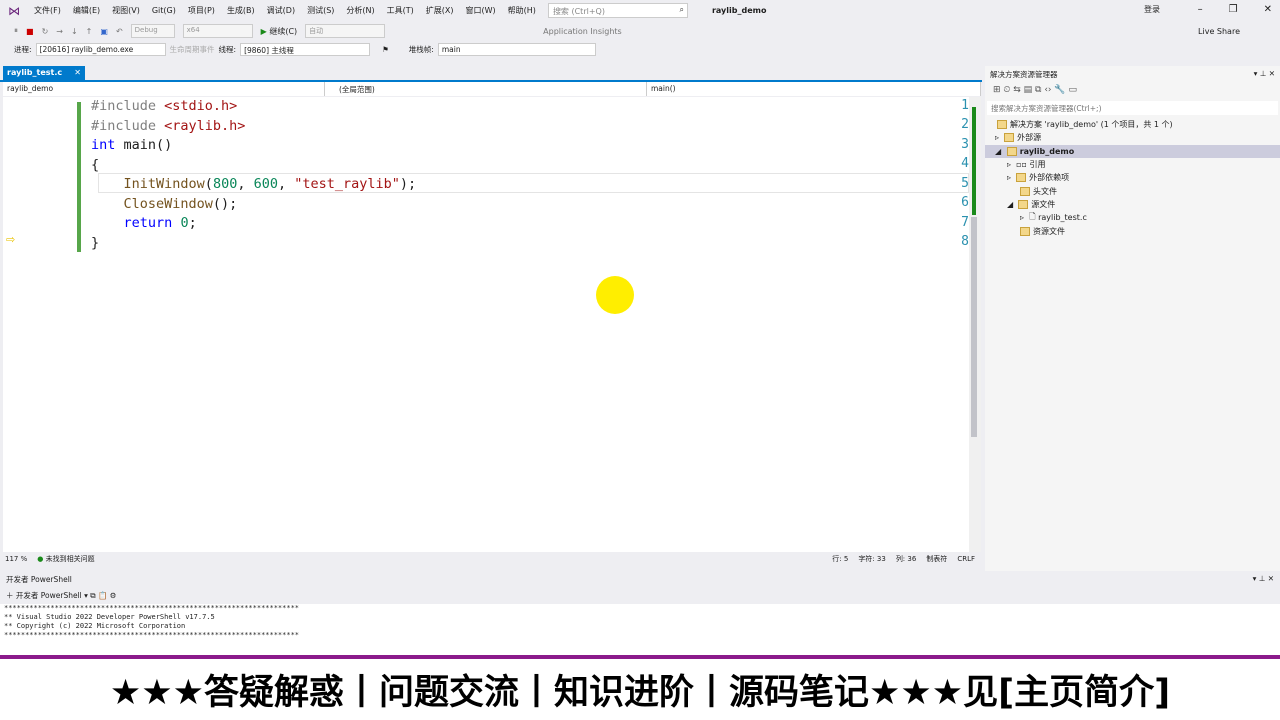 This screenshot has height=720, width=1280. I want to click on step-over-icon: →, so click(59, 31).